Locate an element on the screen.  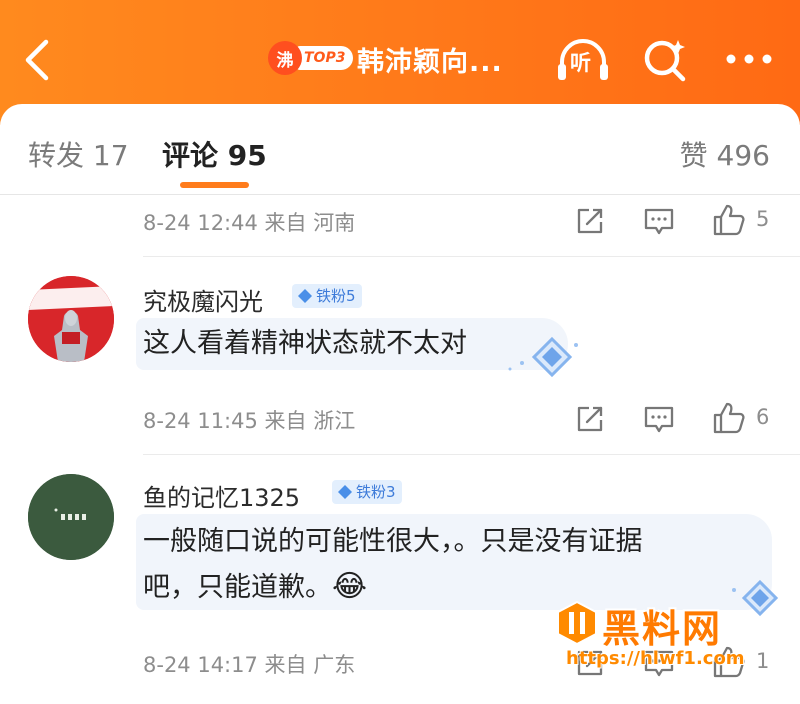
listen-button: 听 is located at coordinates (583, 60).